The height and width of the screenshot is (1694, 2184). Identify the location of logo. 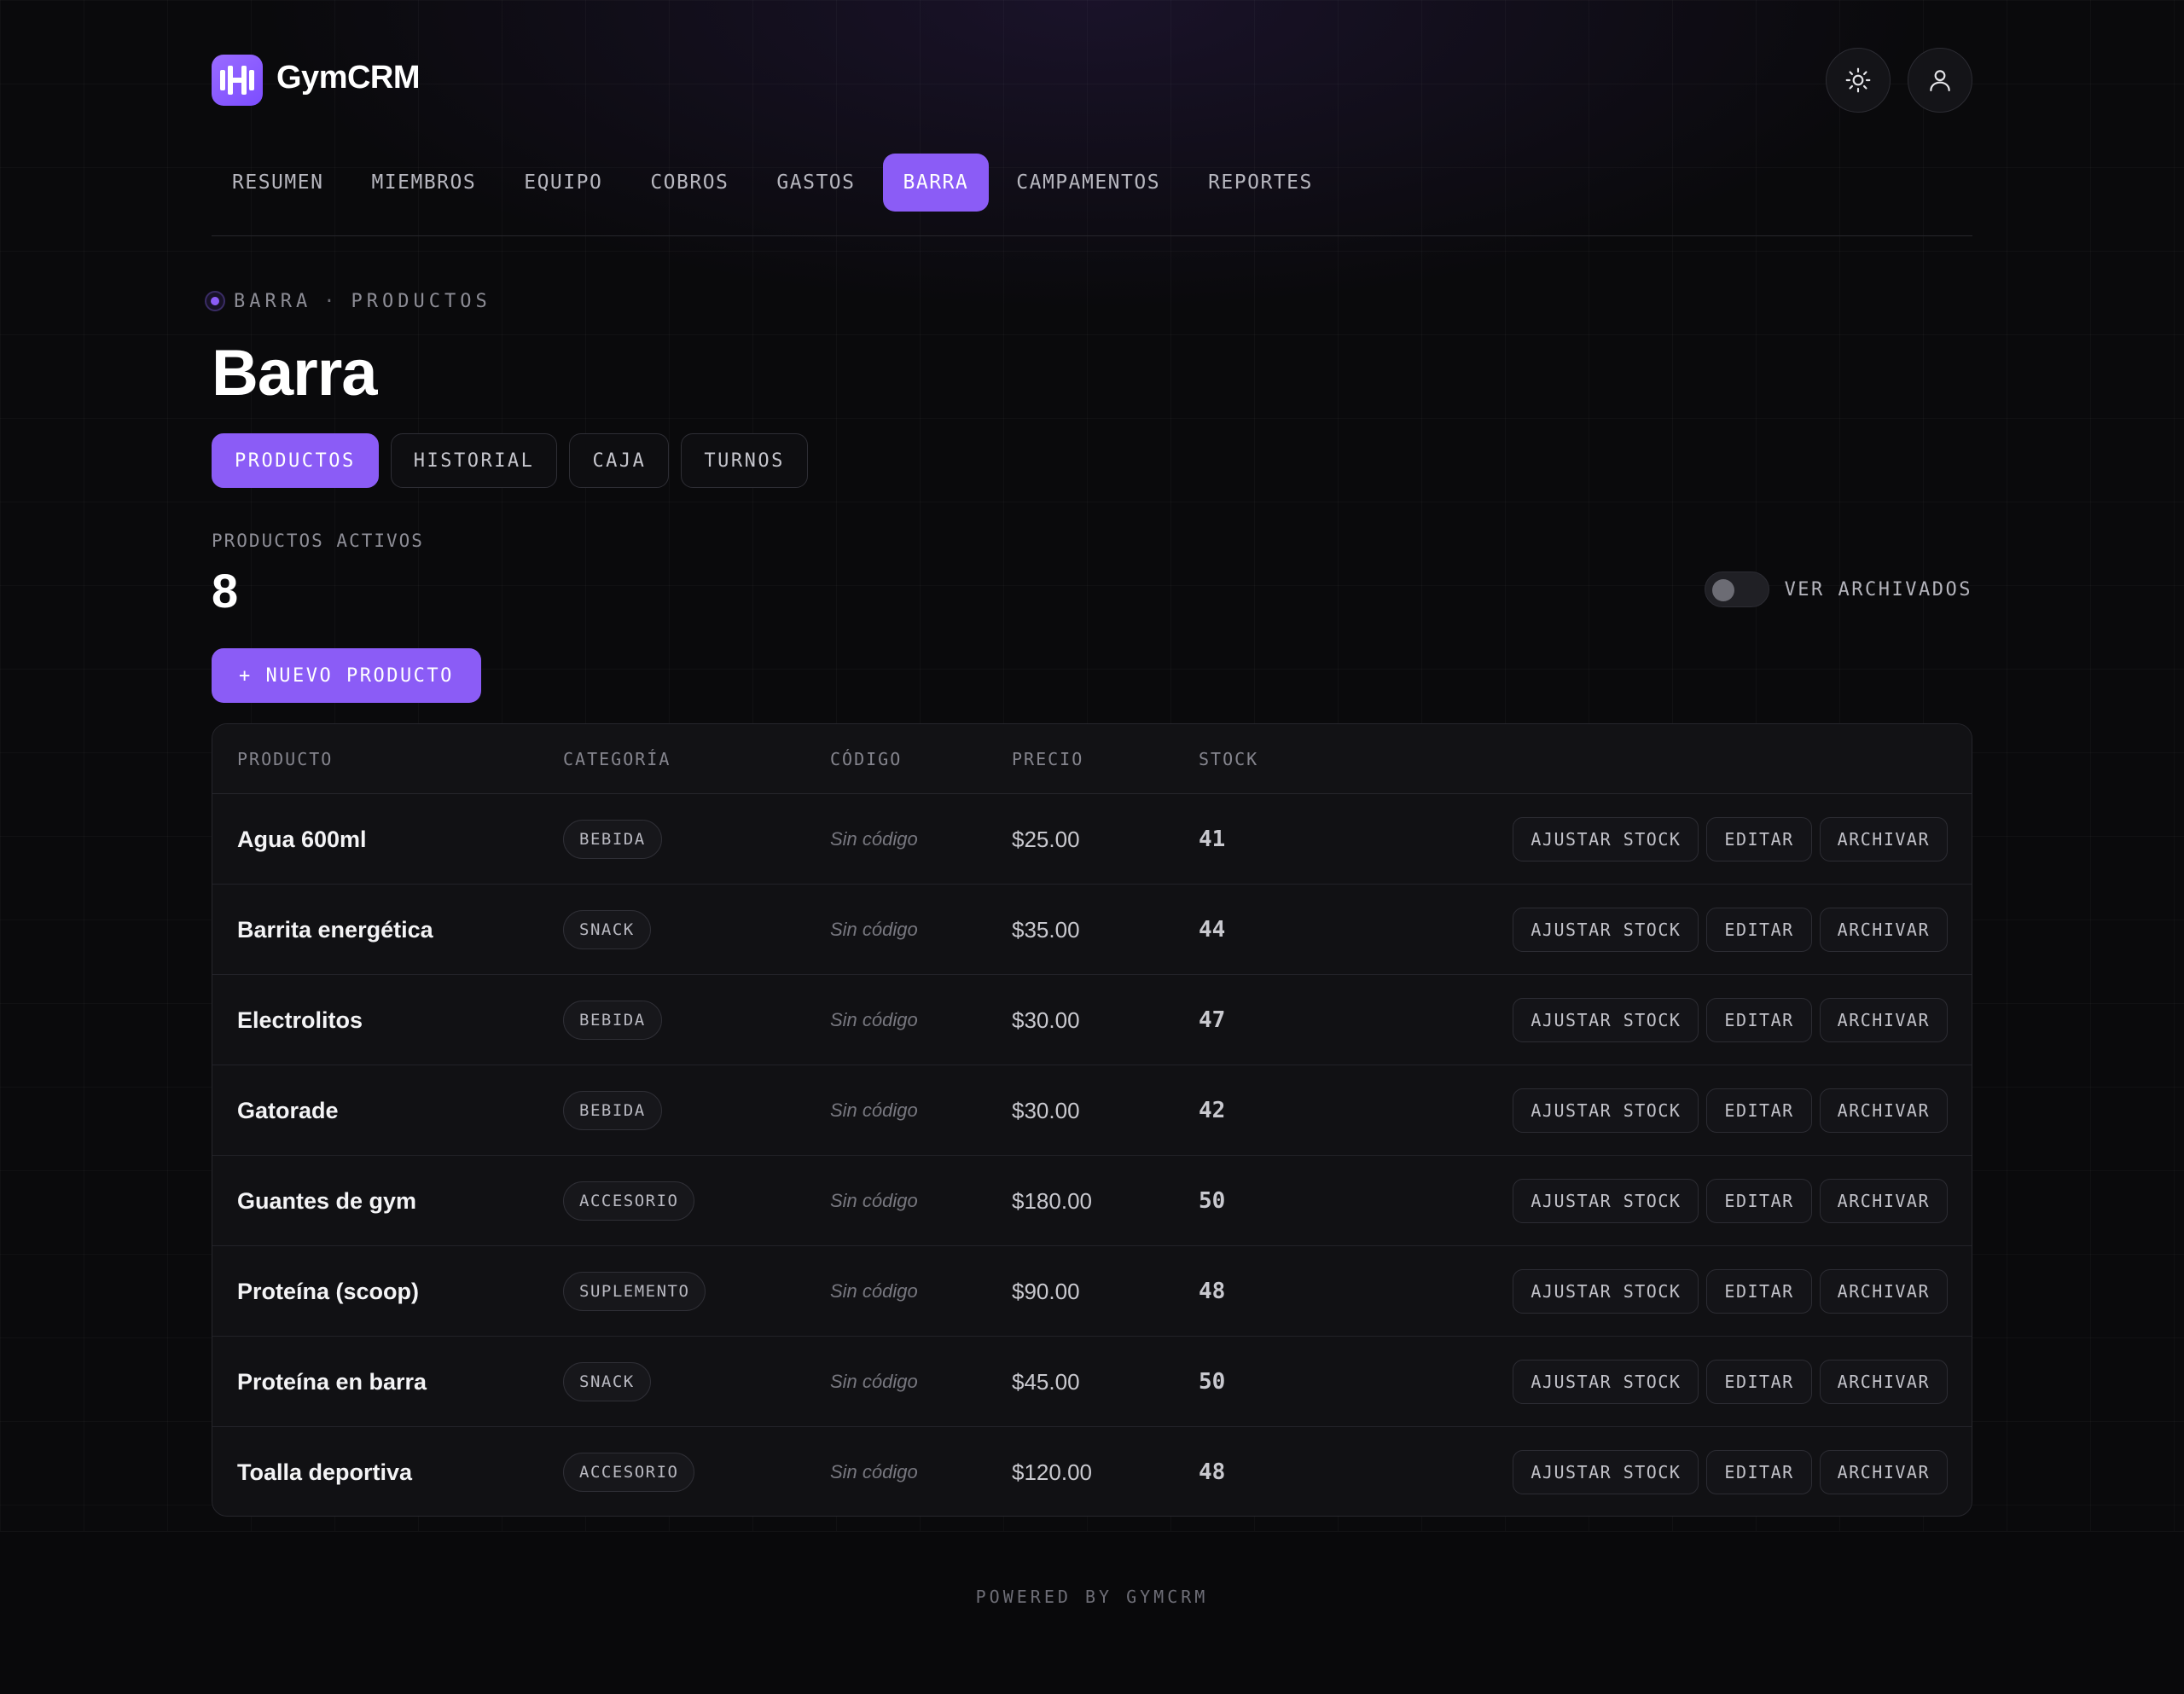
(238, 81).